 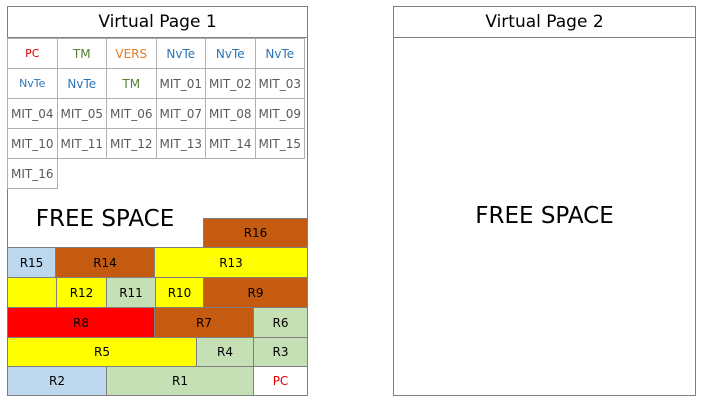 What do you see at coordinates (31, 262) in the screenshot?
I see `block-r15: R15` at bounding box center [31, 262].